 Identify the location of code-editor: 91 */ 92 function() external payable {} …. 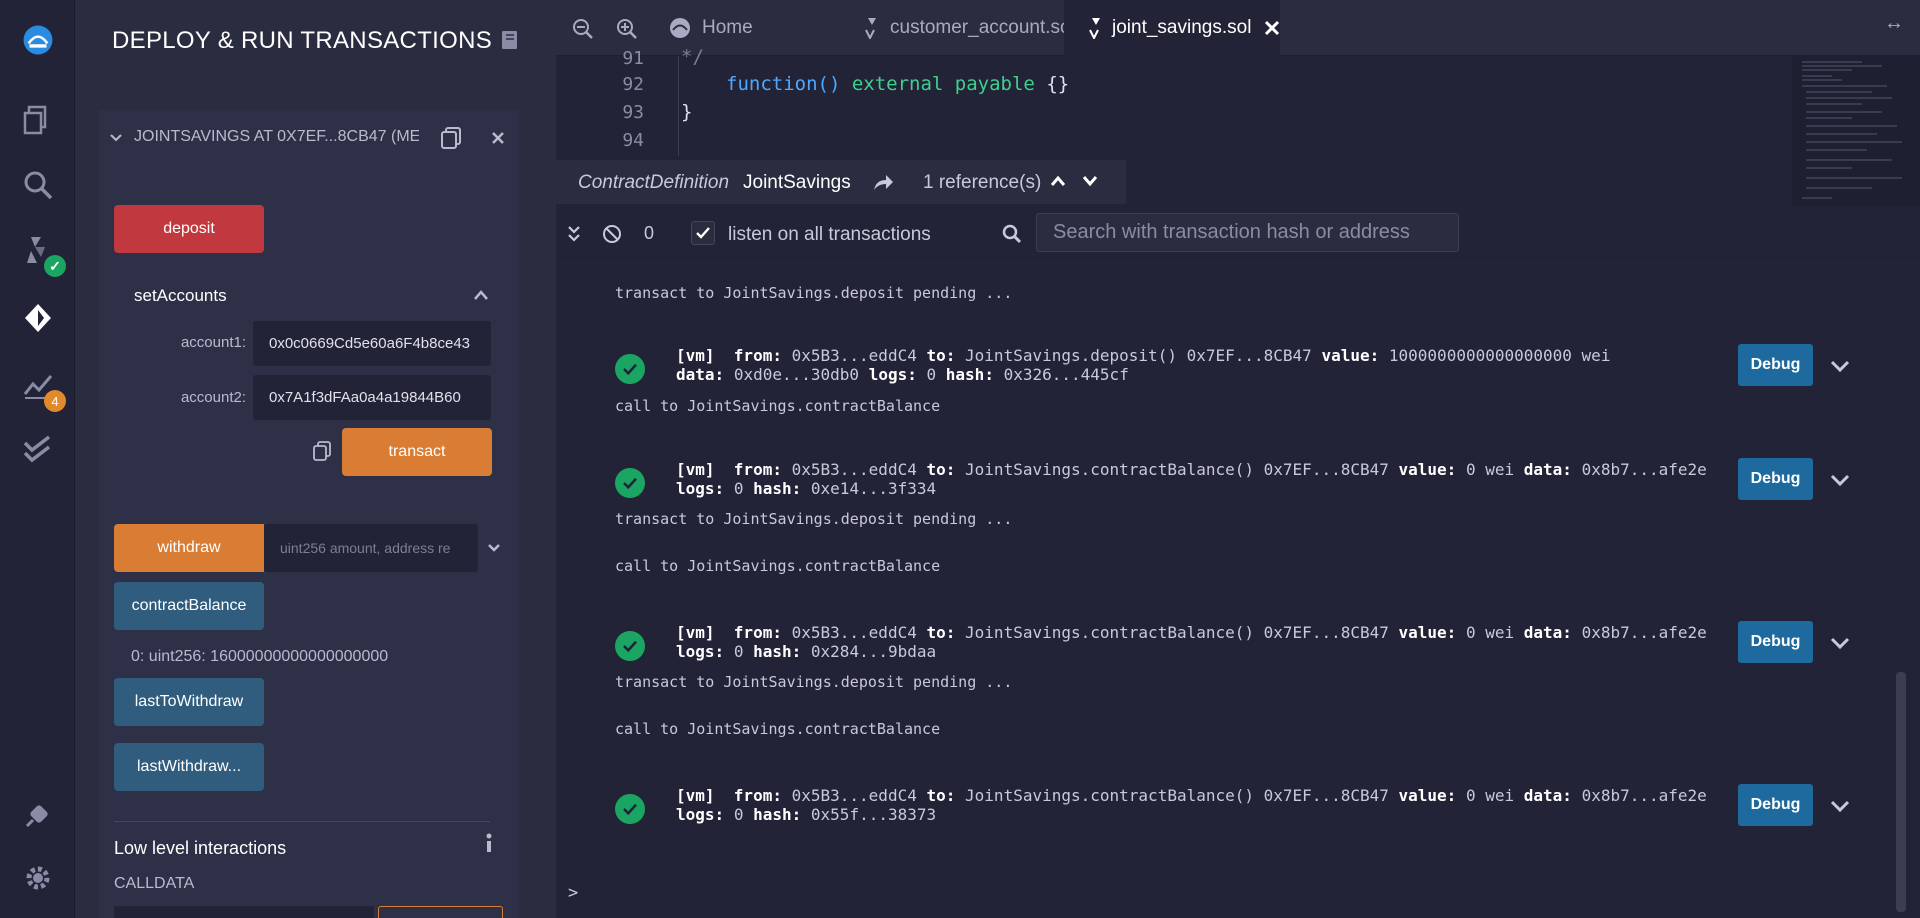
(1238, 107).